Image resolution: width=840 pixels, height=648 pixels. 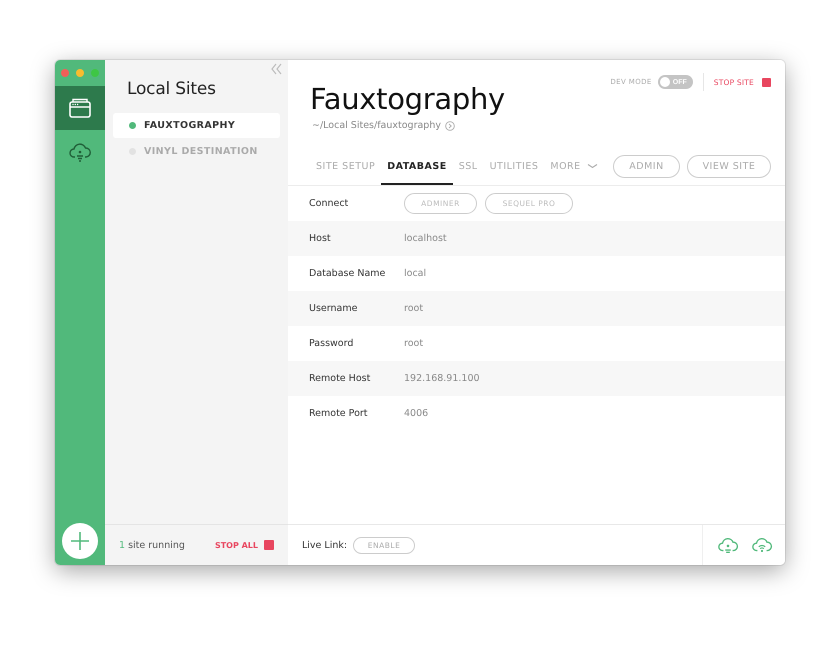 I want to click on site-action-button: VIEW SITE, so click(x=729, y=166).